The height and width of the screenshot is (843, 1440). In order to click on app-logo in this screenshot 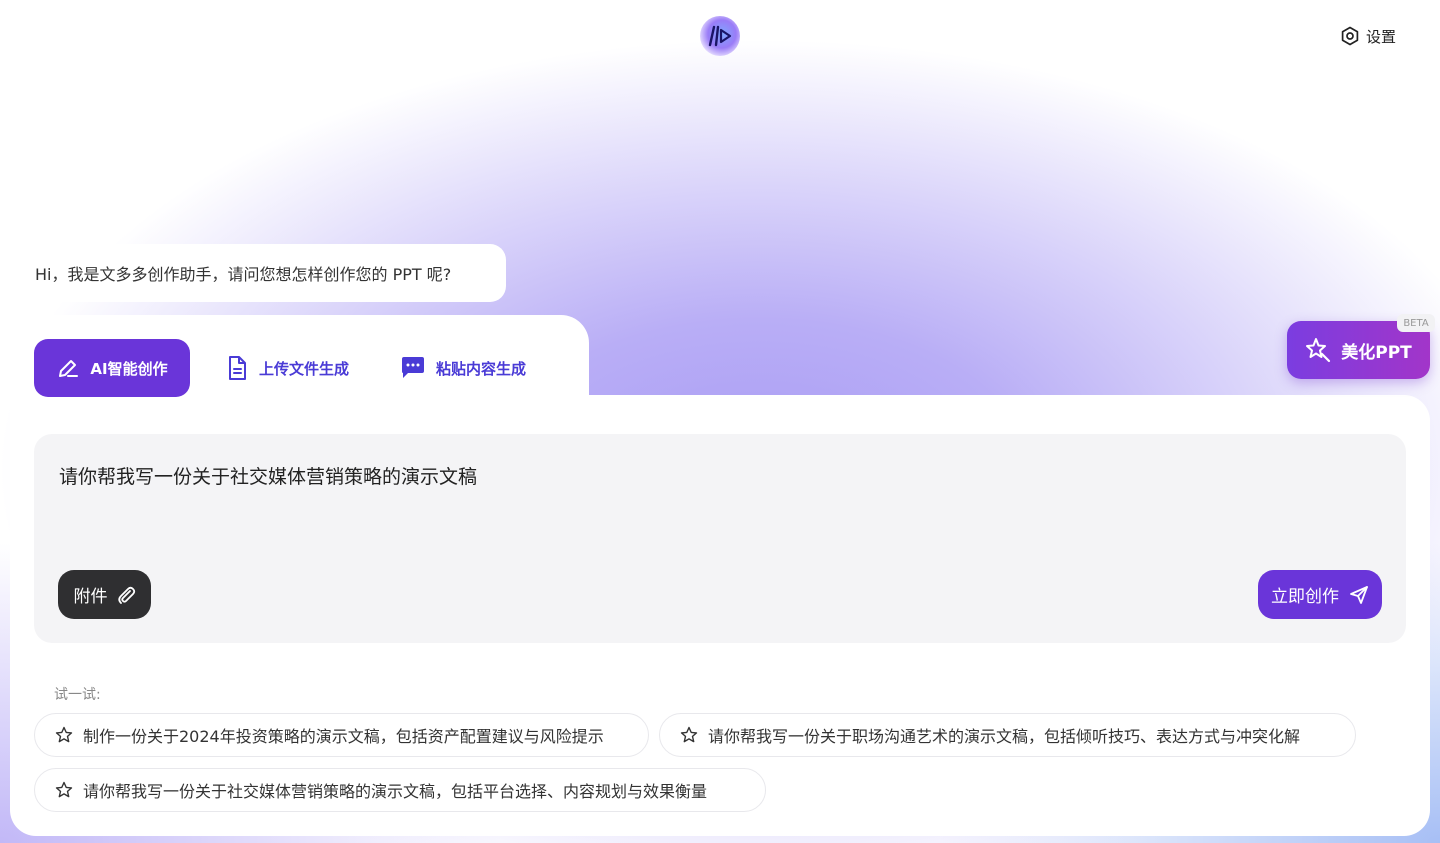, I will do `click(720, 36)`.